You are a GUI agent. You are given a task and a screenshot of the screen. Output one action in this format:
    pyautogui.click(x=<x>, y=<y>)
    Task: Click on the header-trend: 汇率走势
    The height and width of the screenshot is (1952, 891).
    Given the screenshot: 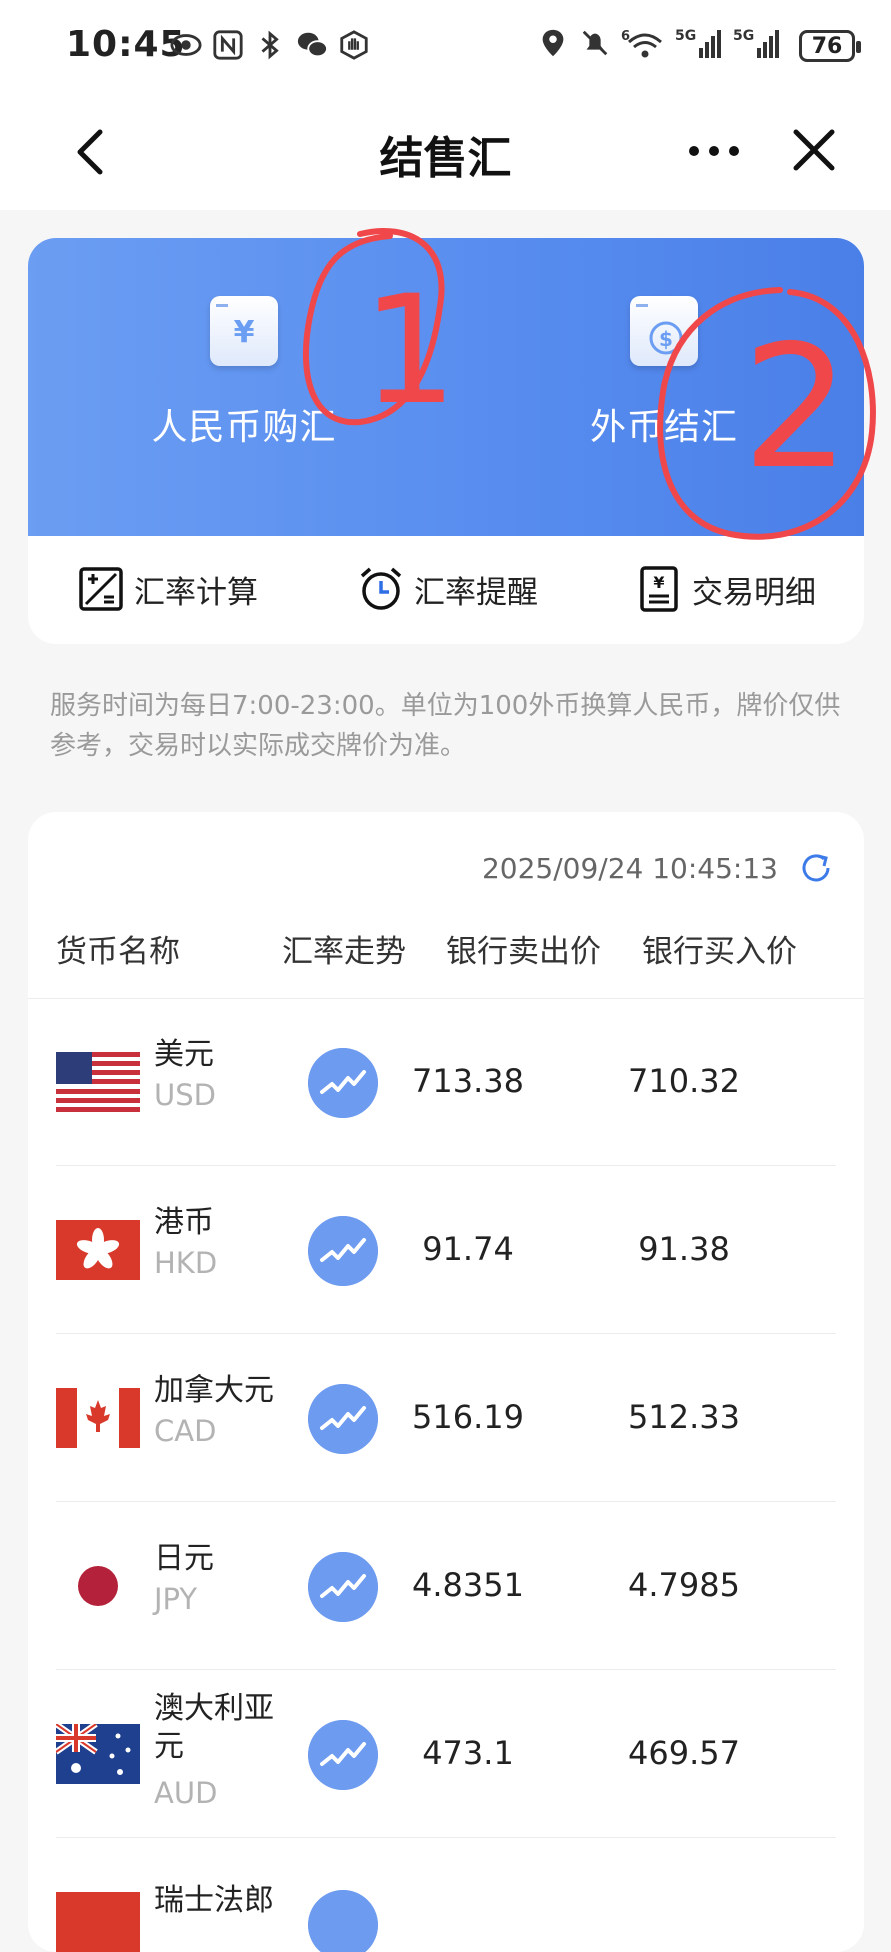 What is the action you would take?
    pyautogui.click(x=344, y=952)
    